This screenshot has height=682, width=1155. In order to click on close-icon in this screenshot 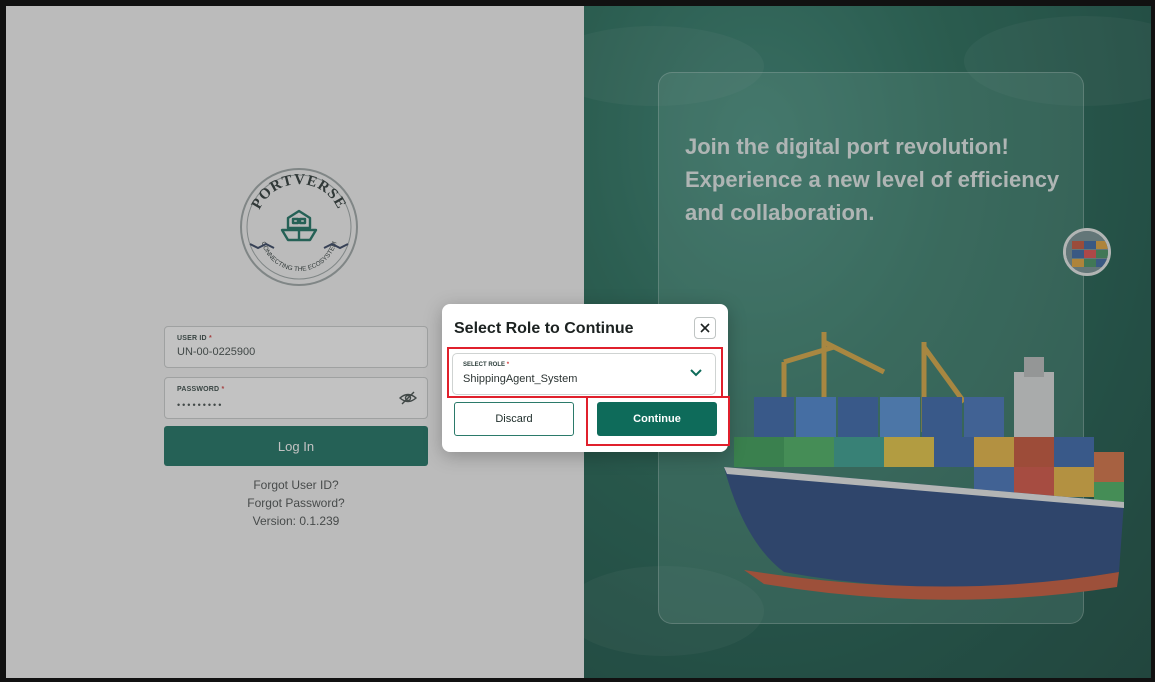, I will do `click(705, 328)`.